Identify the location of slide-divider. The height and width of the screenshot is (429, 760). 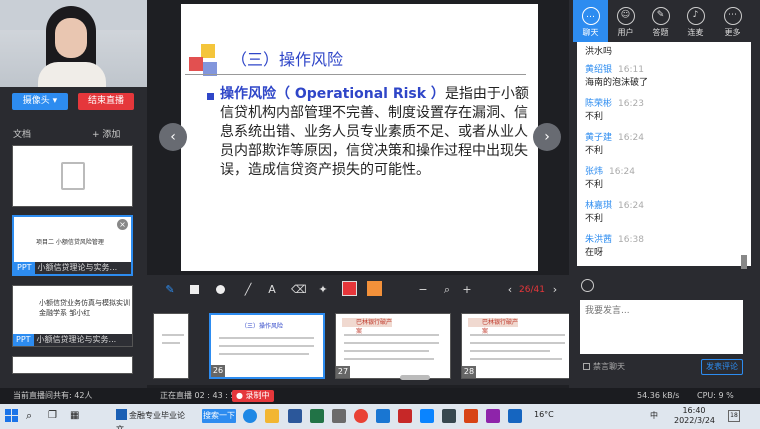
(355, 74).